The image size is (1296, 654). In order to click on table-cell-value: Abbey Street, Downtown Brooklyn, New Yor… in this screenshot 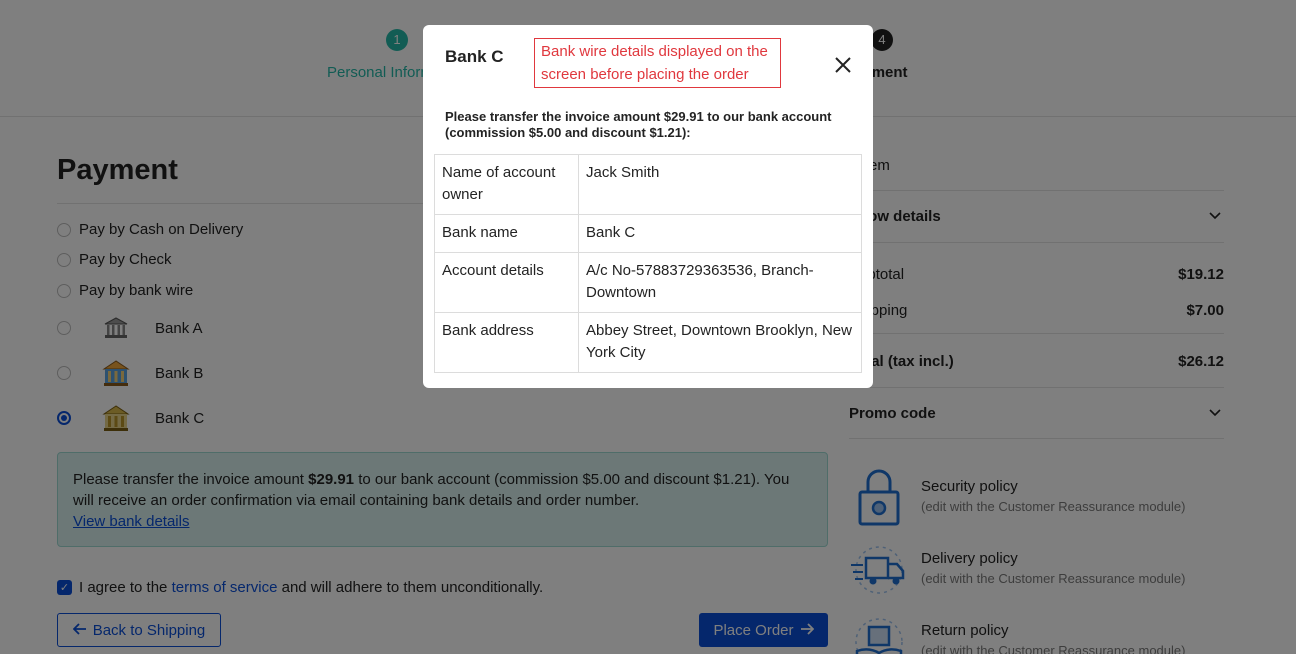, I will do `click(720, 342)`.